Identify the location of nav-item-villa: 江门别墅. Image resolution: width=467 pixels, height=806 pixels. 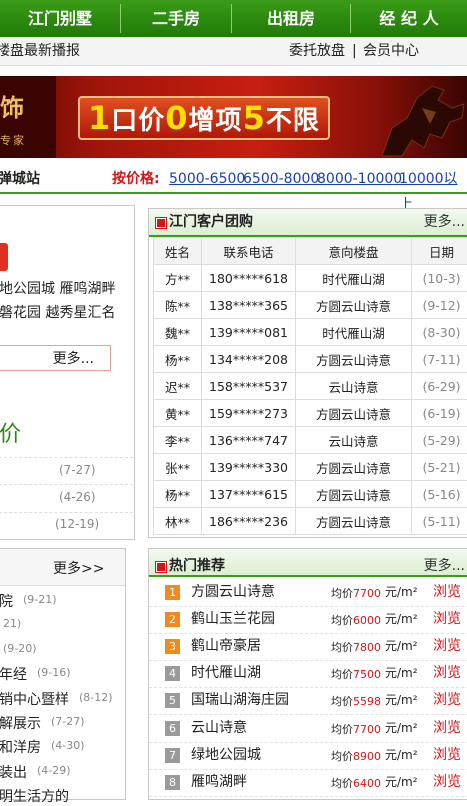
(60, 18).